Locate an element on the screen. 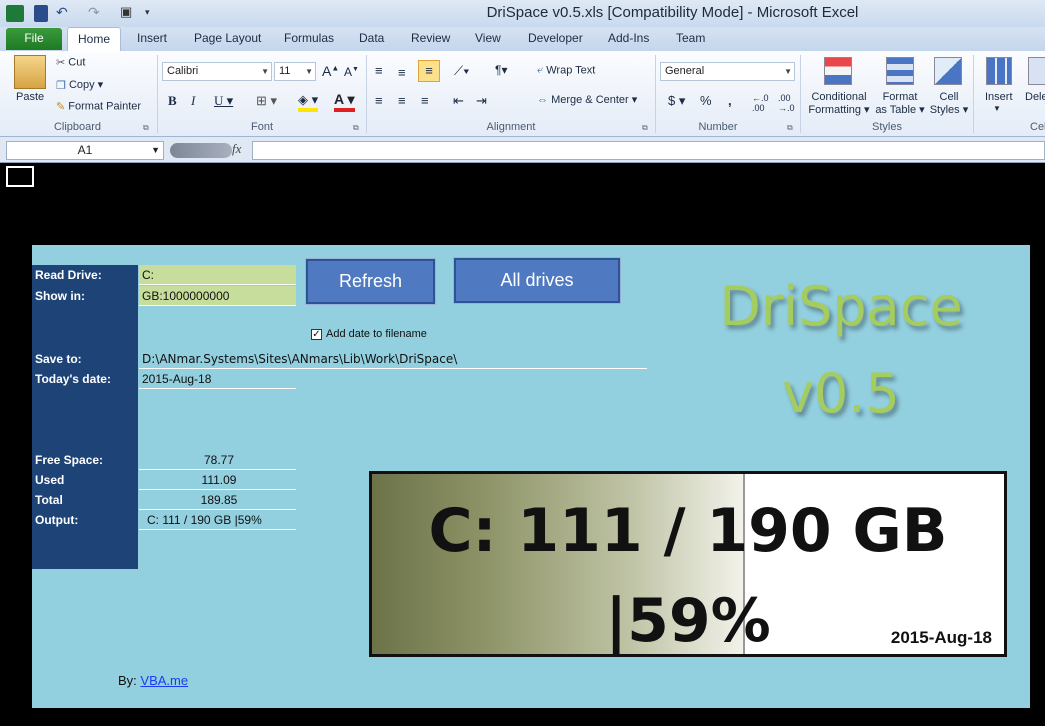 Image resolution: width=1045 pixels, height=726 pixels. font-launcher-icon: ⧉ is located at coordinates (356, 128).